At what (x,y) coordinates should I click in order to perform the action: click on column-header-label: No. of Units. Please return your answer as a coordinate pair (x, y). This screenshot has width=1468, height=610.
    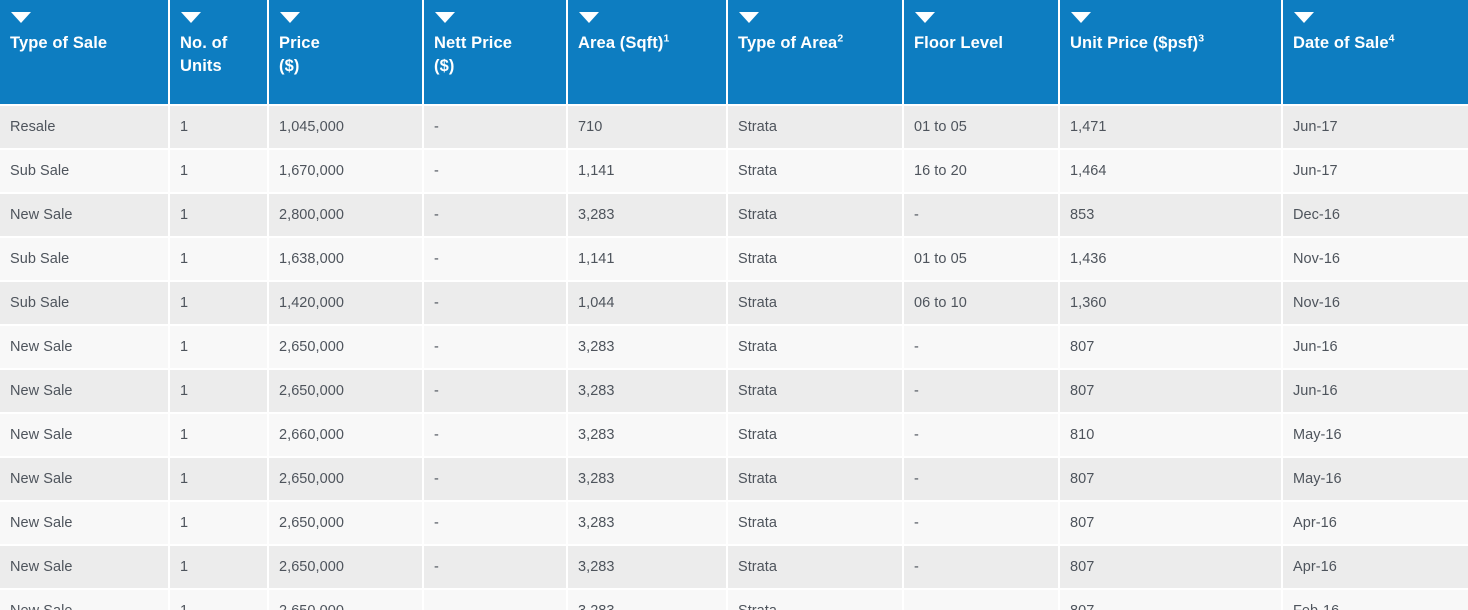
    Looking at the image, I should click on (204, 55).